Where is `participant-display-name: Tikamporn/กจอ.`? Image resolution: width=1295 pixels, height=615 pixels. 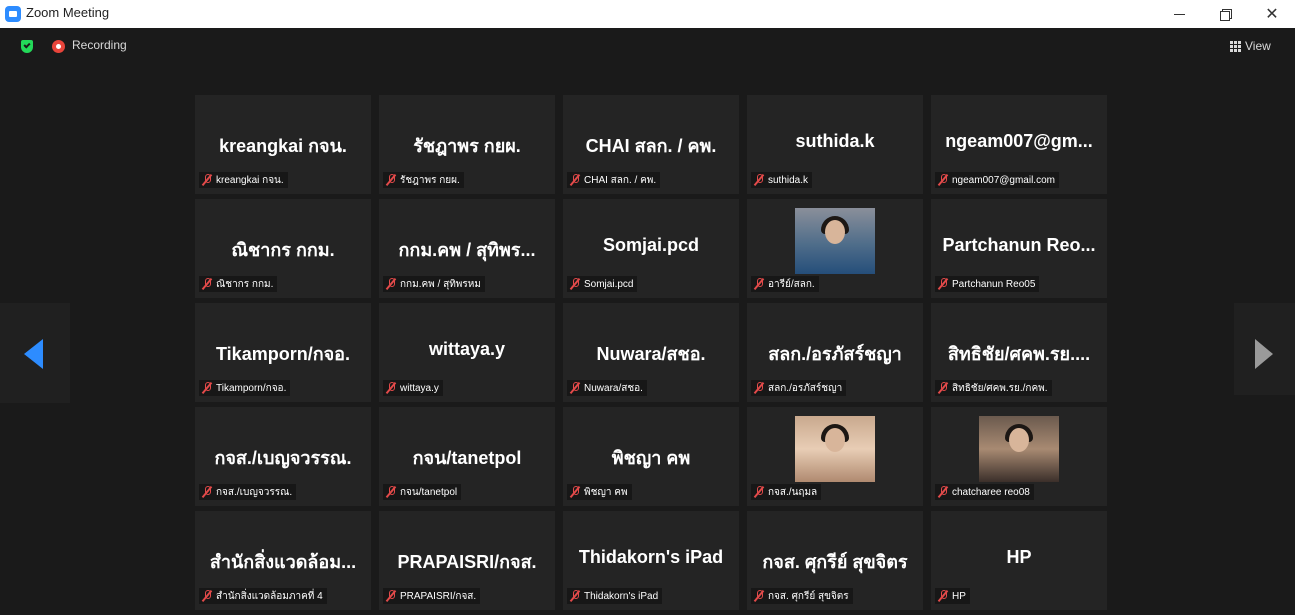
participant-display-name: Tikamporn/กจอ. is located at coordinates (283, 354).